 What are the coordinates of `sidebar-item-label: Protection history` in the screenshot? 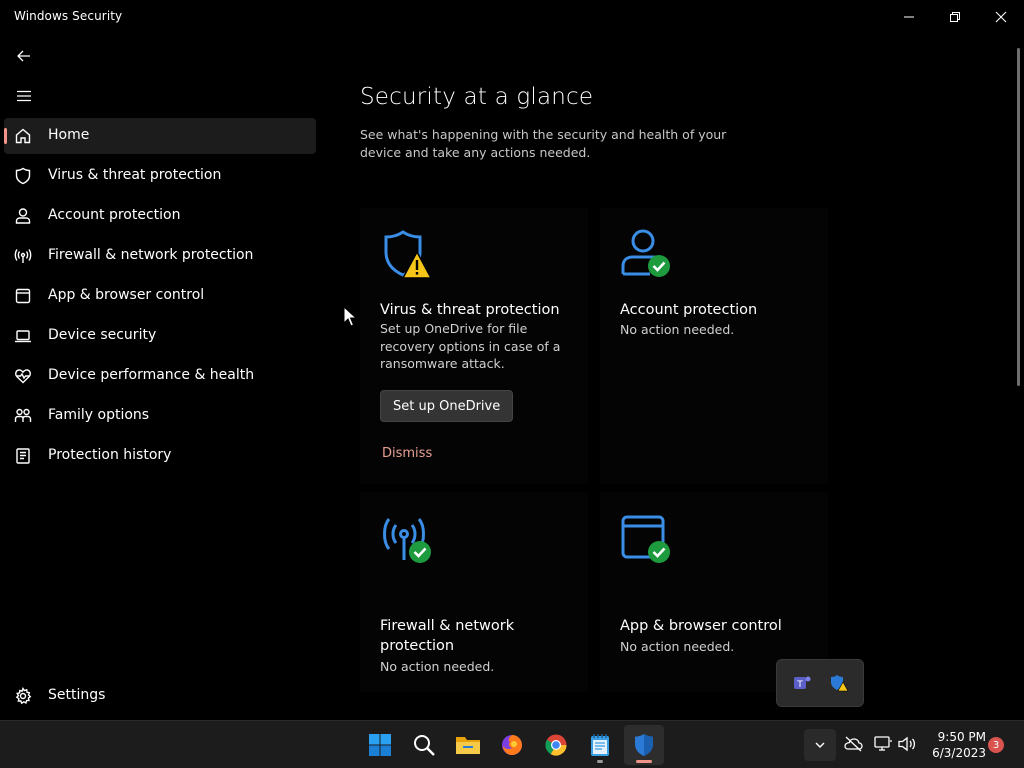 It's located at (110, 455).